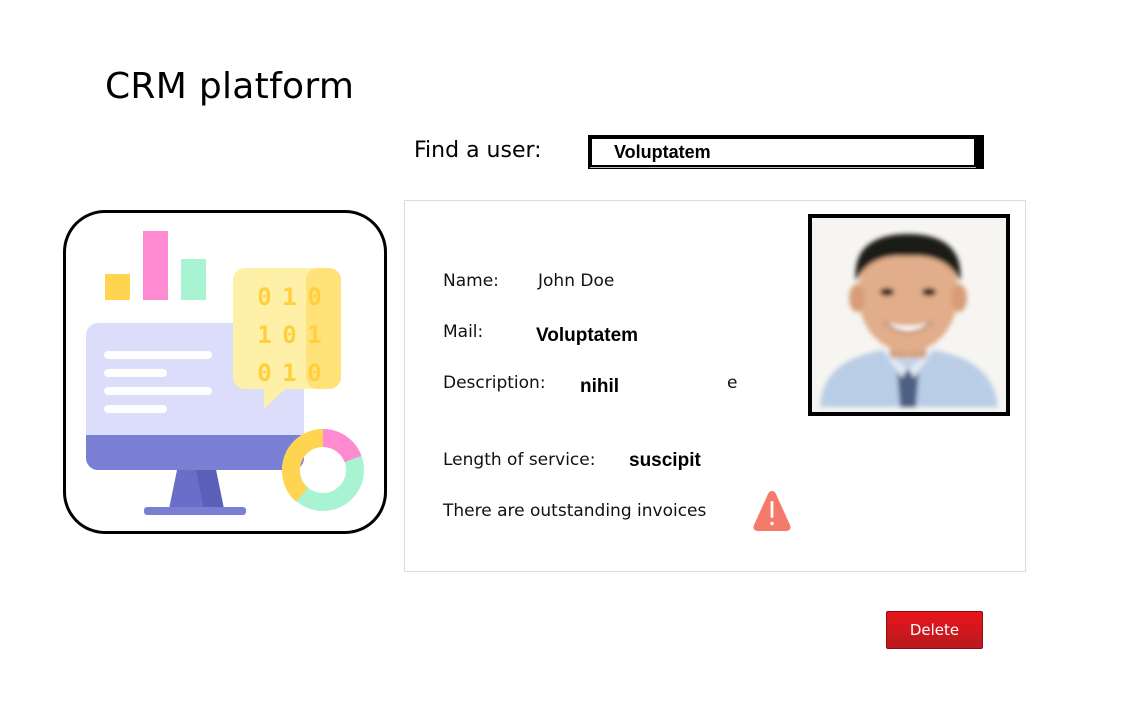 The width and height of the screenshot is (1130, 707). Describe the element at coordinates (575, 511) in the screenshot. I see `invoice-warning-text: There are outstanding invoices` at that location.